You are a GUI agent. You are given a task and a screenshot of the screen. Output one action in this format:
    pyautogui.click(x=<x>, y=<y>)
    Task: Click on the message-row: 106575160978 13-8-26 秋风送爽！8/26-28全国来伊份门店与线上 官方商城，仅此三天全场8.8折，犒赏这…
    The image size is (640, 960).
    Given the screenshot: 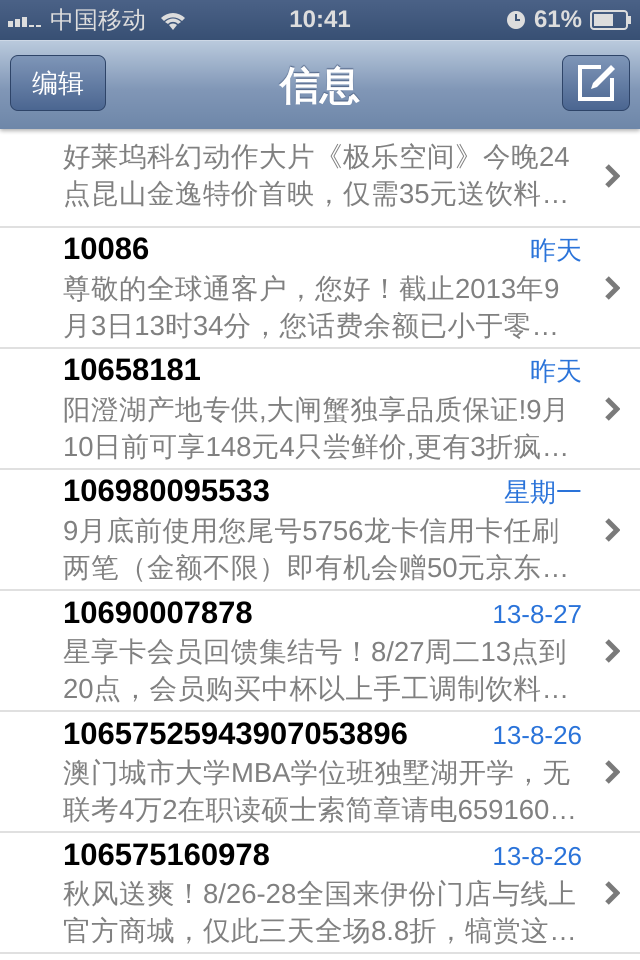 What is the action you would take?
    pyautogui.click(x=320, y=893)
    